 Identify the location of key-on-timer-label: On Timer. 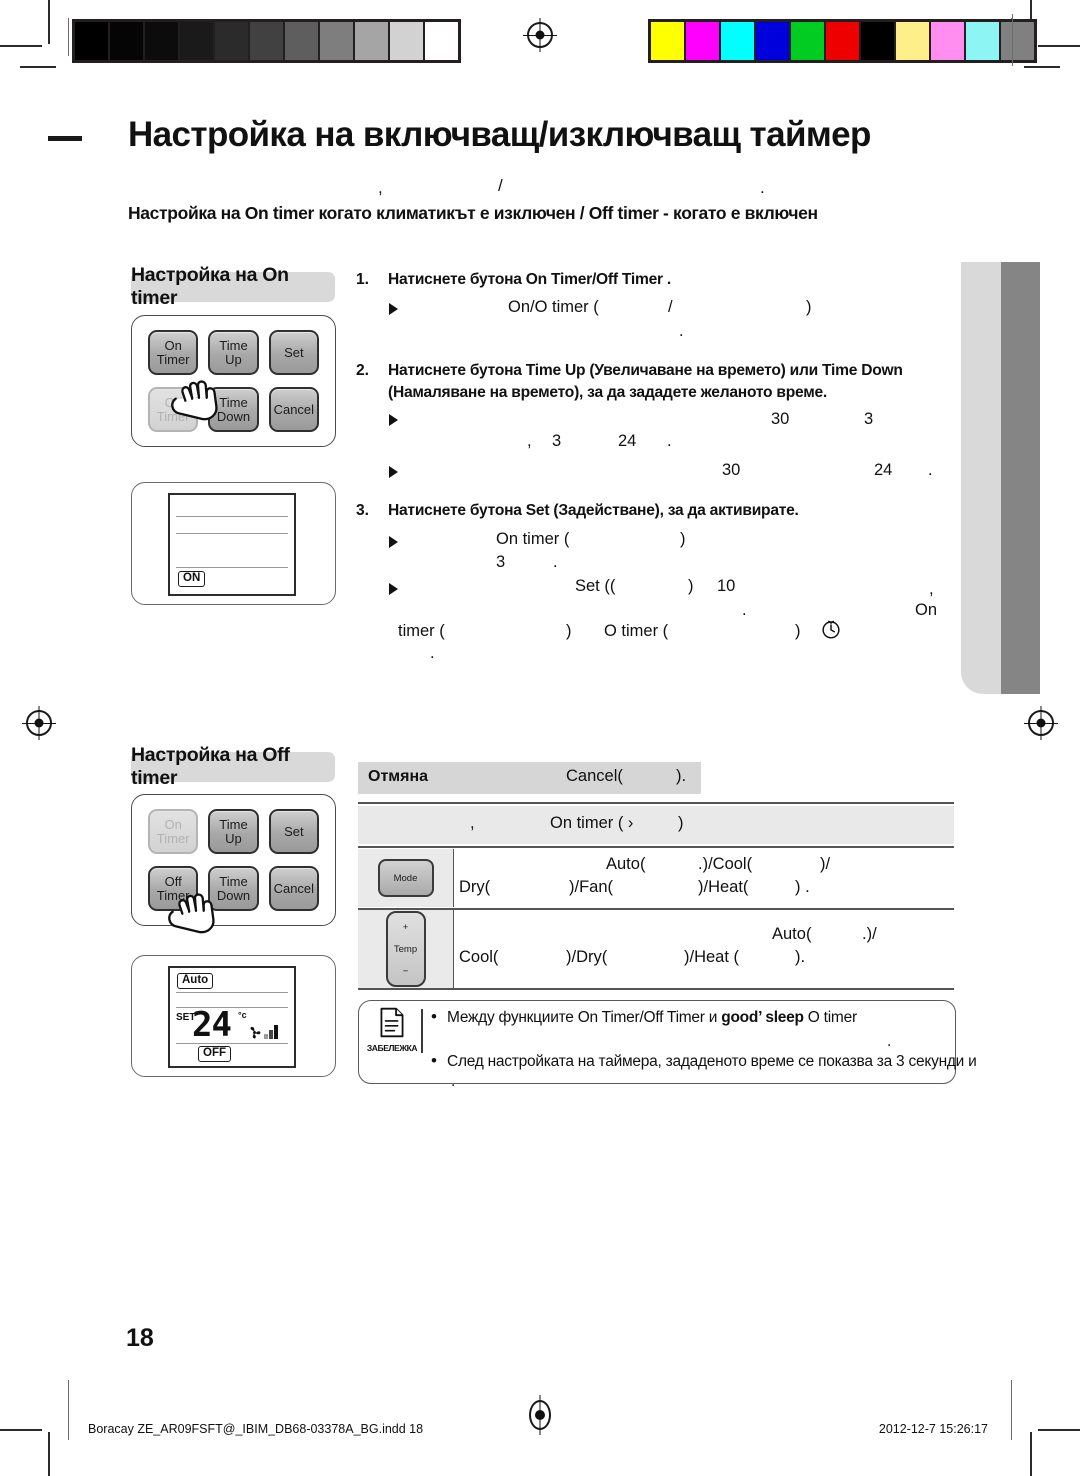
(173, 352).